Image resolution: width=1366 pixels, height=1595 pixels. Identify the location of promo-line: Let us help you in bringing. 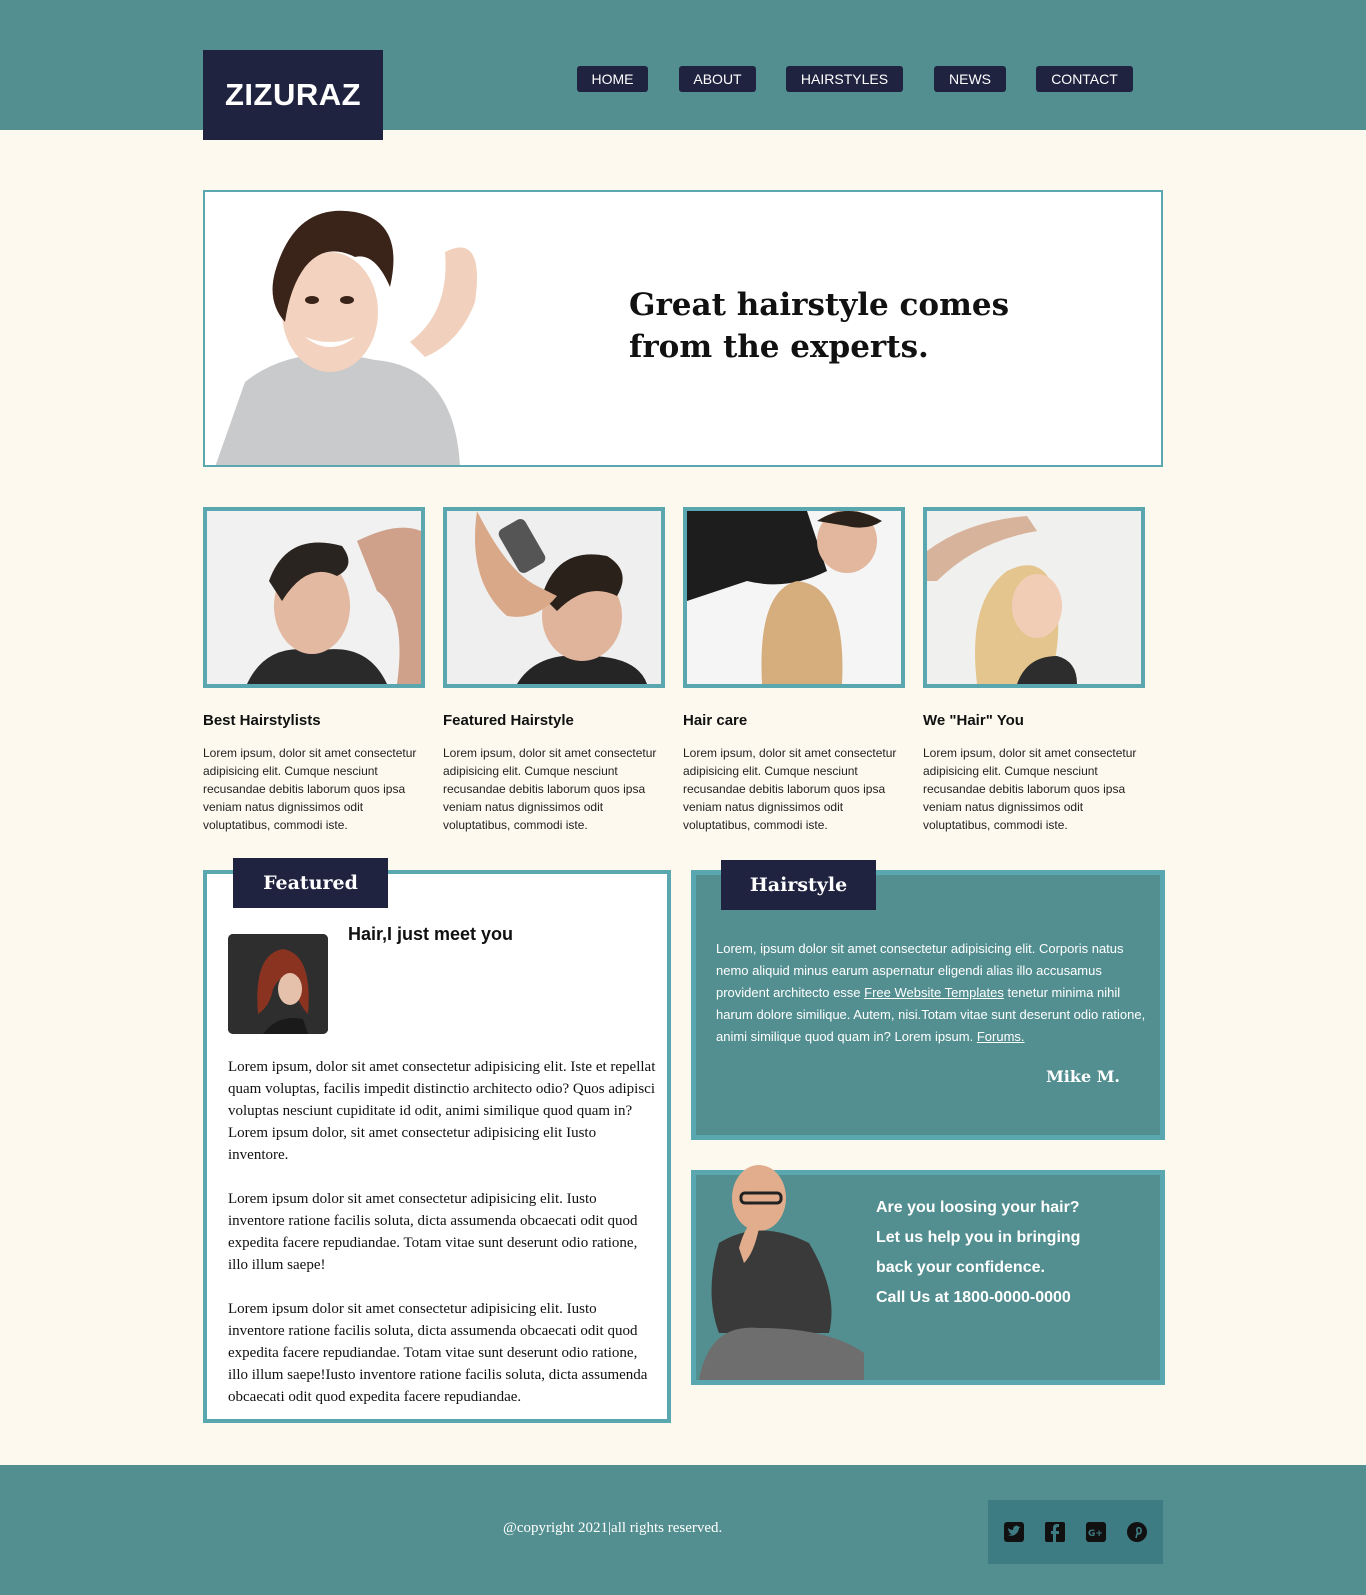
(978, 1237).